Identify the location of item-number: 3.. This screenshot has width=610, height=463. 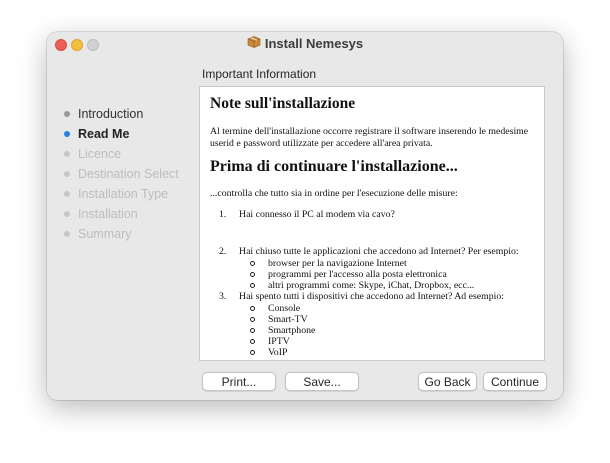
(223, 296).